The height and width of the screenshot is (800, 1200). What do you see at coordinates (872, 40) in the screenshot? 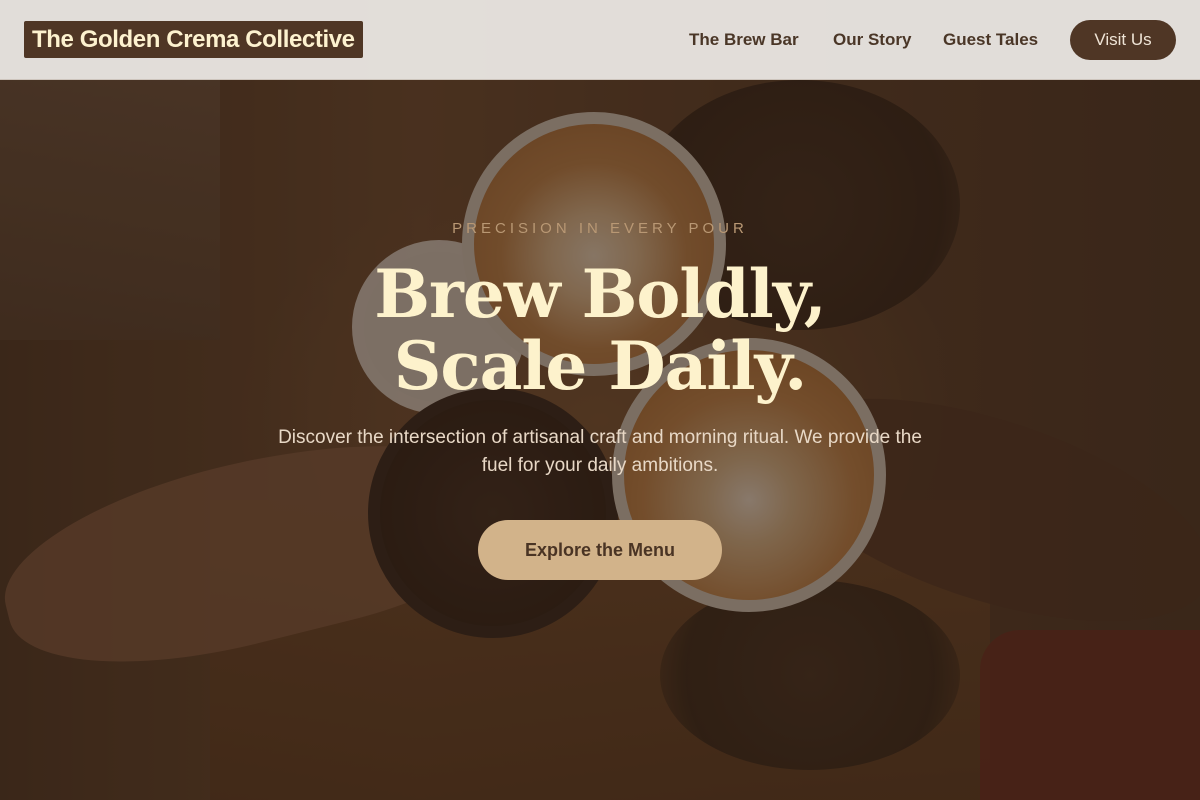
I see `nav-link-our-story: Our Story` at bounding box center [872, 40].